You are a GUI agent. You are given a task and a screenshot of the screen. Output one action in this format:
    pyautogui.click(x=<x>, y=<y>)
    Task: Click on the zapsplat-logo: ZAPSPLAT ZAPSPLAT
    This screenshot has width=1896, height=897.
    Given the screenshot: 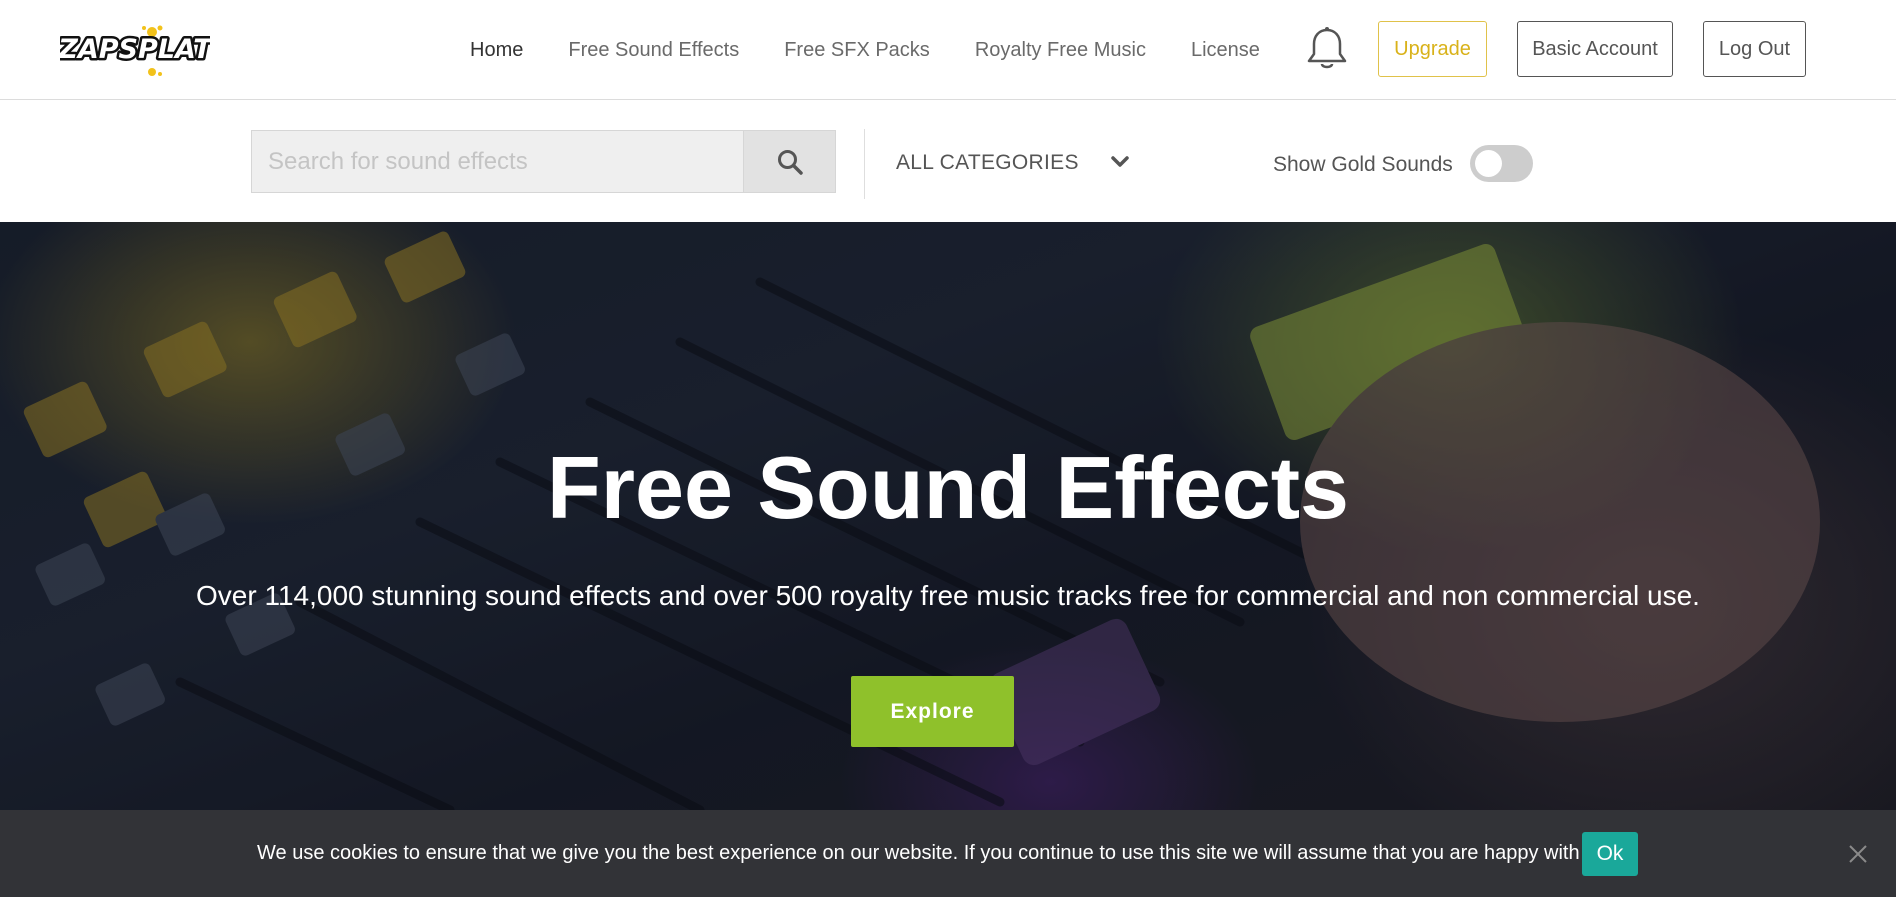 What is the action you would take?
    pyautogui.click(x=136, y=50)
    